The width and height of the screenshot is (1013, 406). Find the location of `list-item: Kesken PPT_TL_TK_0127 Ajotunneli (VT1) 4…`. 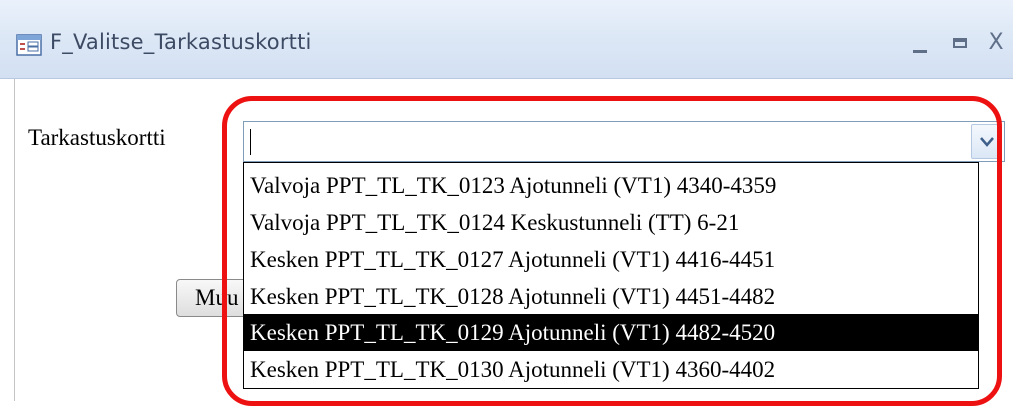

list-item: Kesken PPT_TL_TK_0127 Ajotunneli (VT1) 4… is located at coordinates (611, 259).